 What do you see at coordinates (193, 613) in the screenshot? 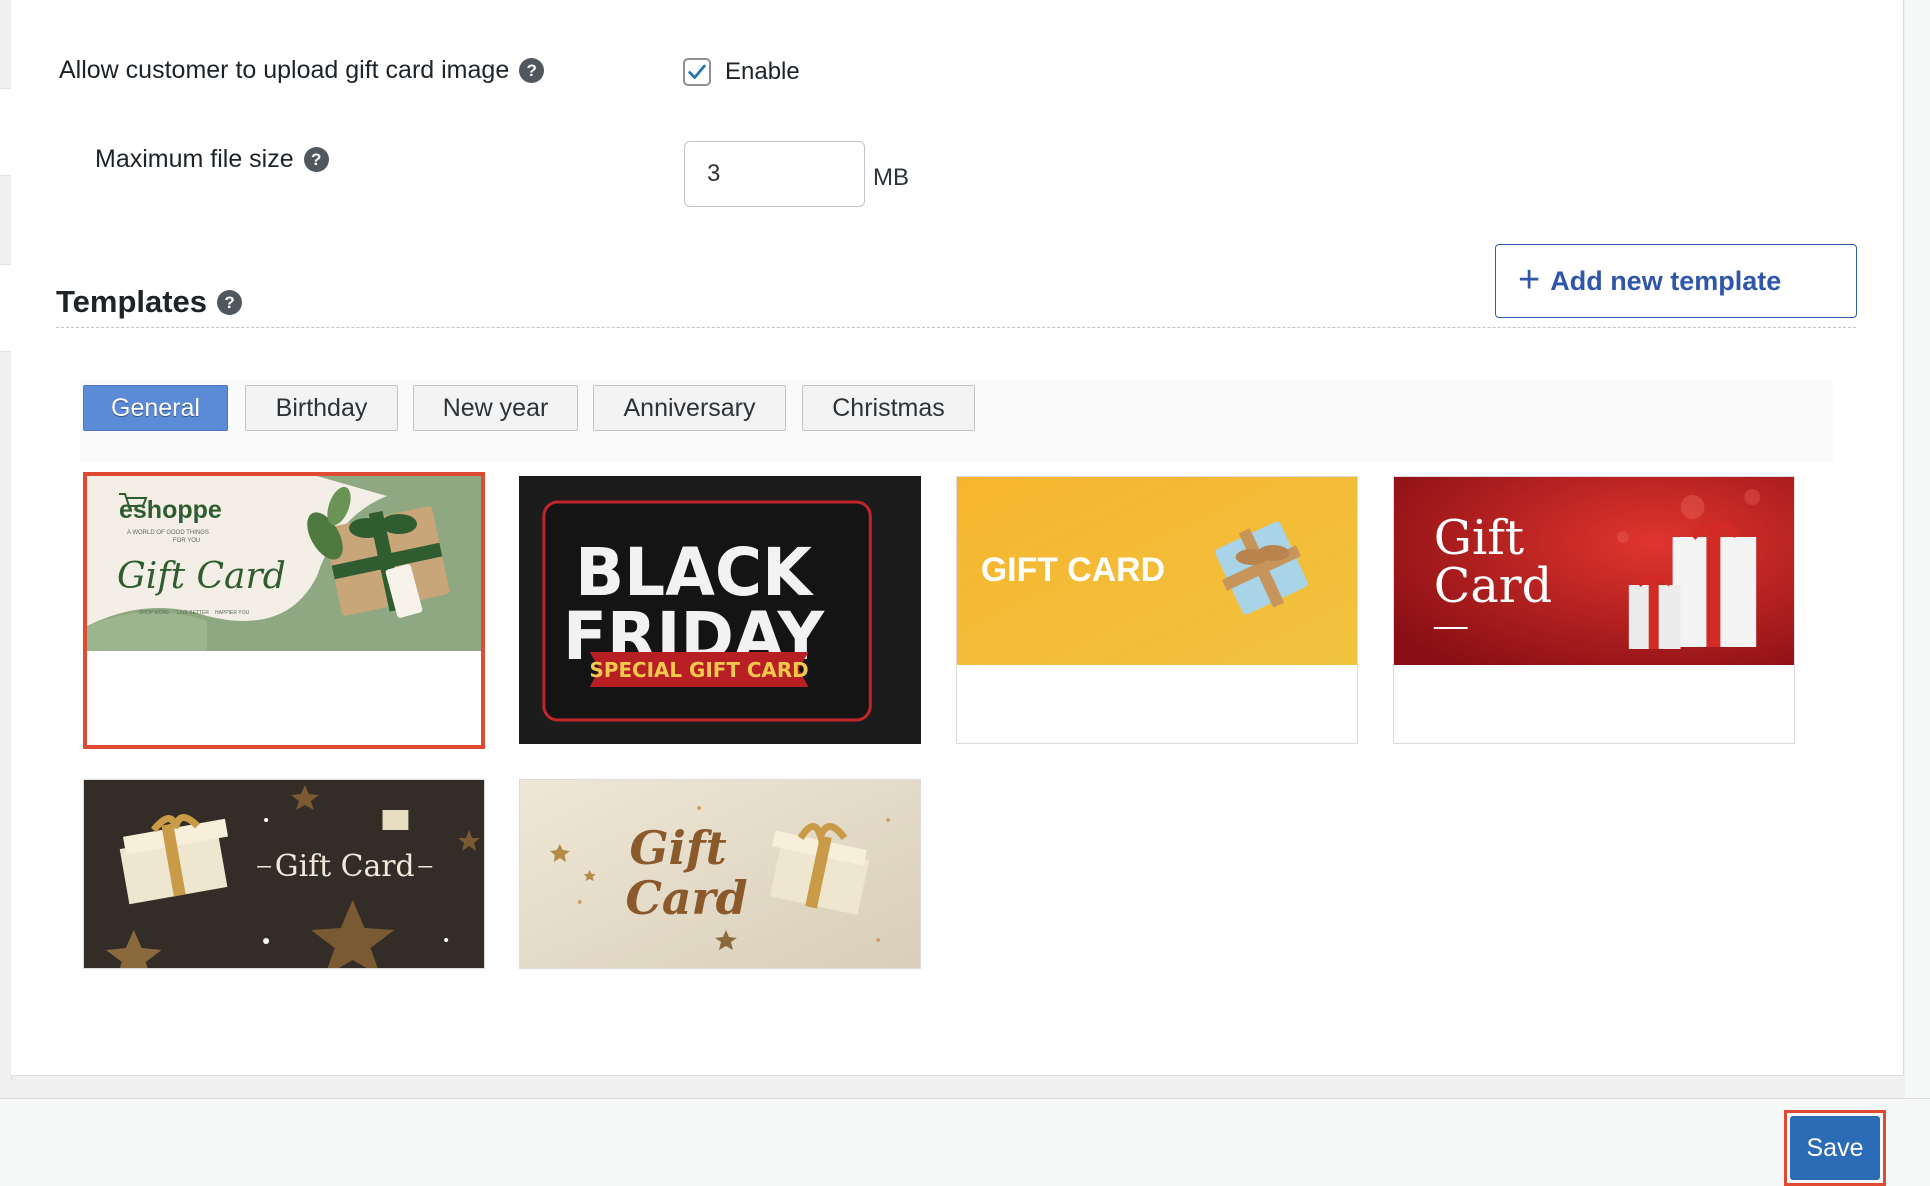
I see `svg-text: LIVE BETTER` at bounding box center [193, 613].